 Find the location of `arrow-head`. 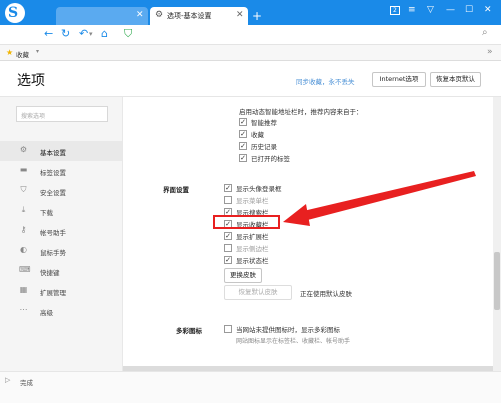

arrow-head is located at coordinates (296, 215).